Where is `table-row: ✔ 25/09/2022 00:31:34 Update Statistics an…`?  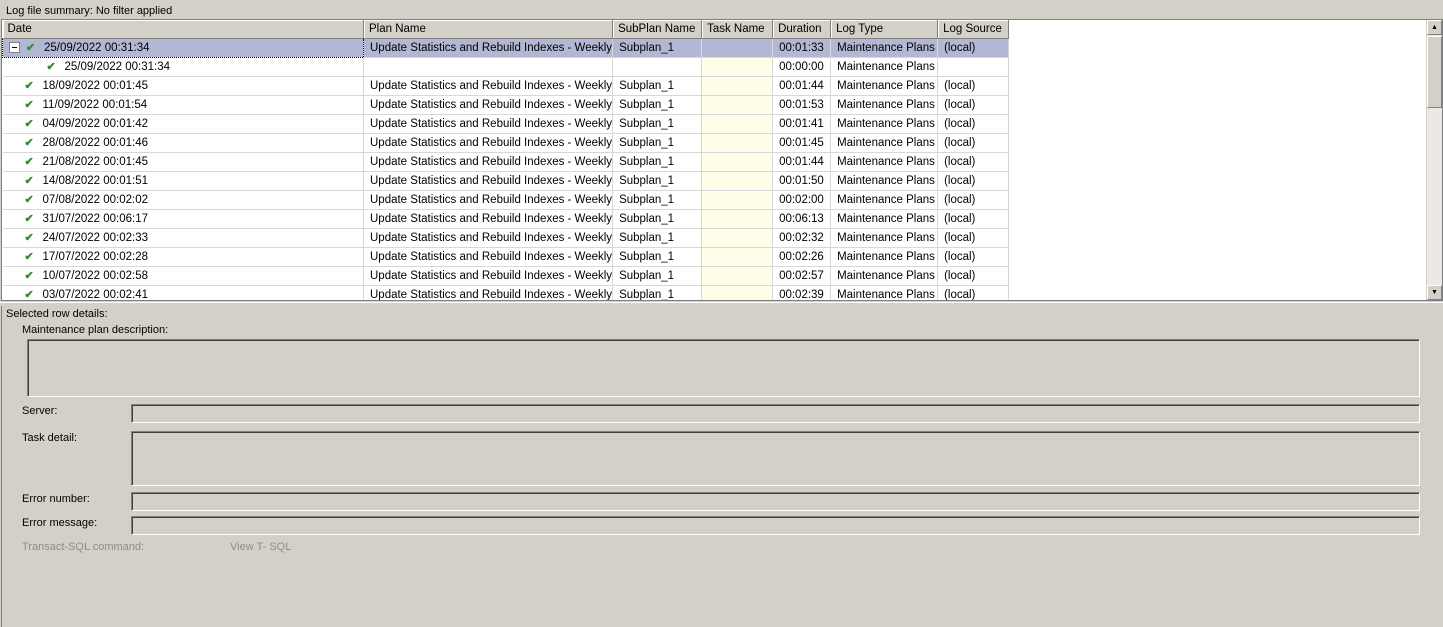 table-row: ✔ 25/09/2022 00:31:34 Update Statistics an… is located at coordinates (506, 47).